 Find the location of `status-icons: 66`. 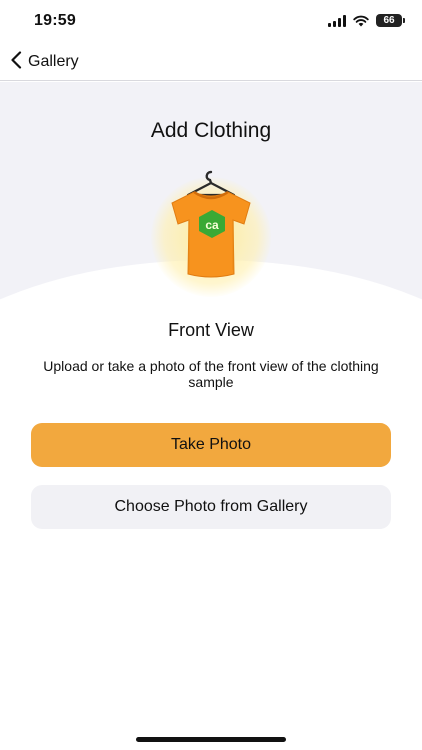

status-icons: 66 is located at coordinates (366, 20).